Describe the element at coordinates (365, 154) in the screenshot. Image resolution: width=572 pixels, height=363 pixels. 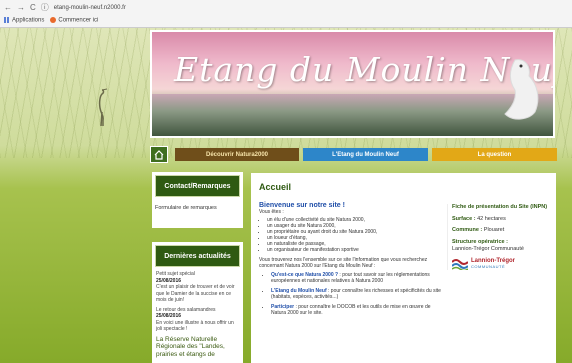
I see `menu-etang-moulin-neuf: L'Etang du Moulin Neuf` at that location.